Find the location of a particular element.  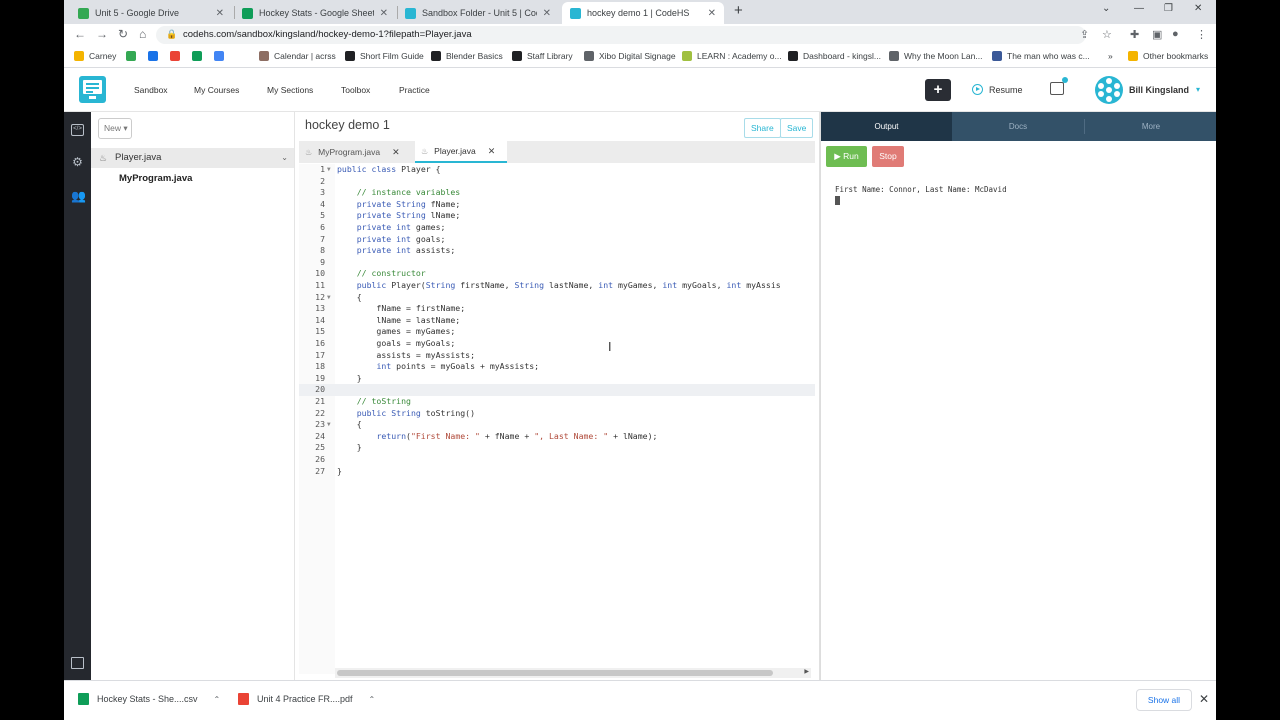

project-title: hockey demo 1 is located at coordinates (347, 125).